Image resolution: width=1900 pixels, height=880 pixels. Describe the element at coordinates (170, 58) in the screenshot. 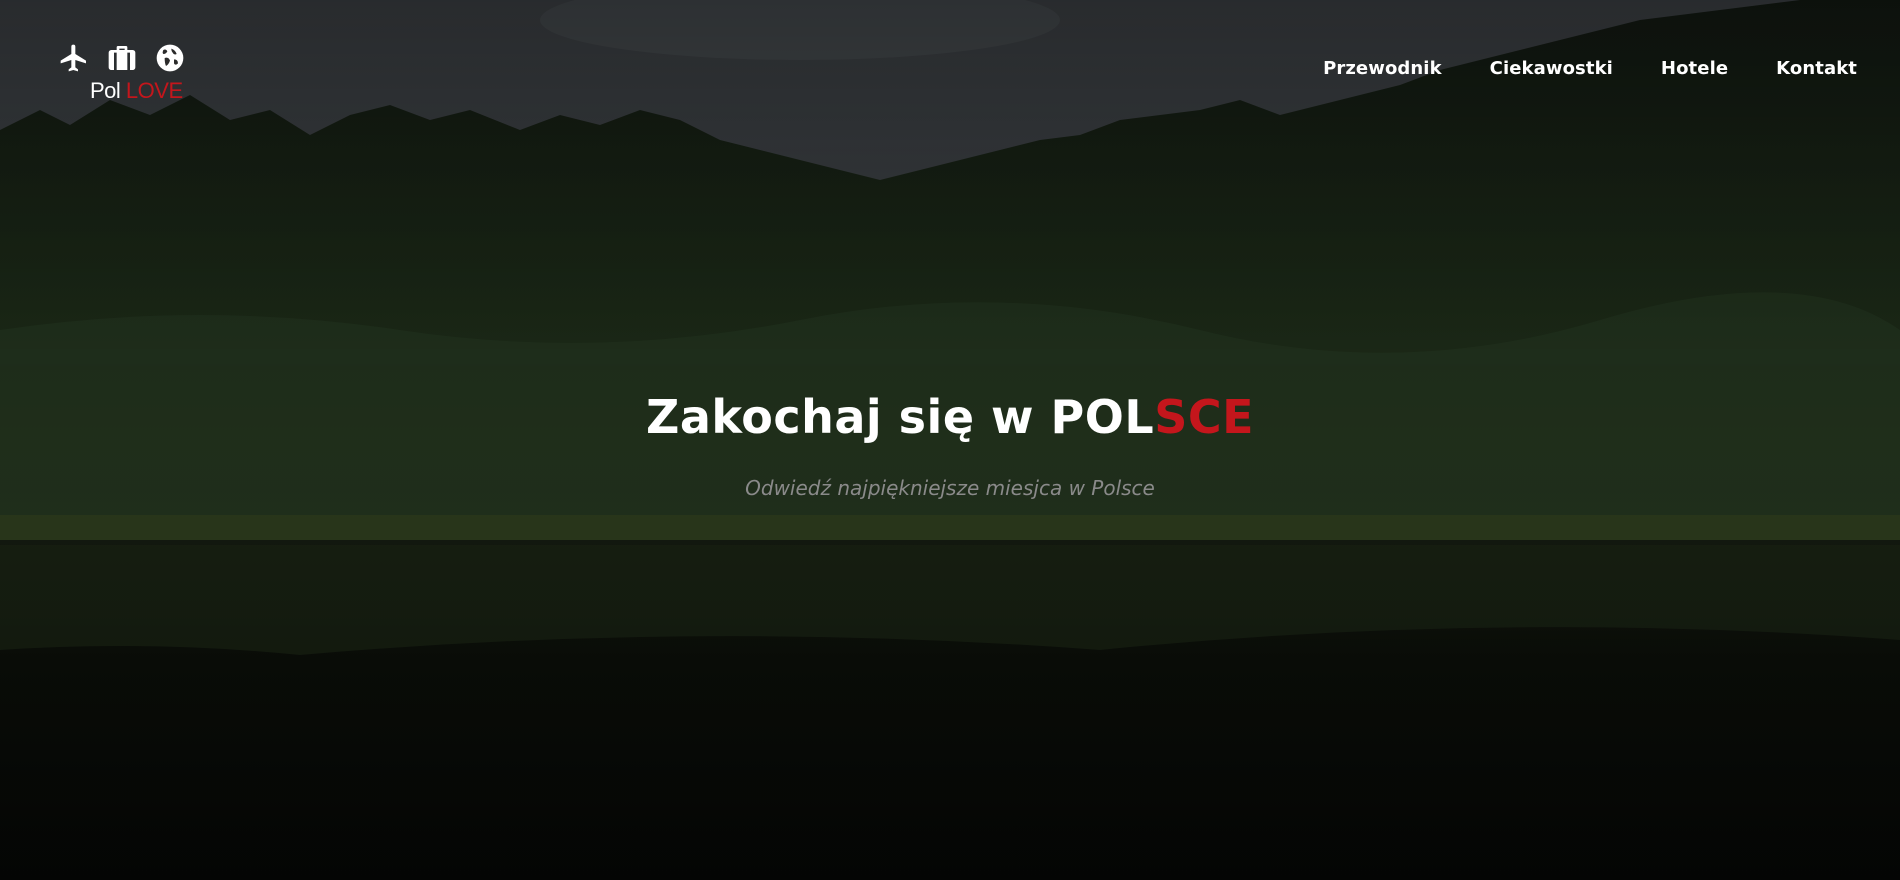

I see `globe-icon` at that location.